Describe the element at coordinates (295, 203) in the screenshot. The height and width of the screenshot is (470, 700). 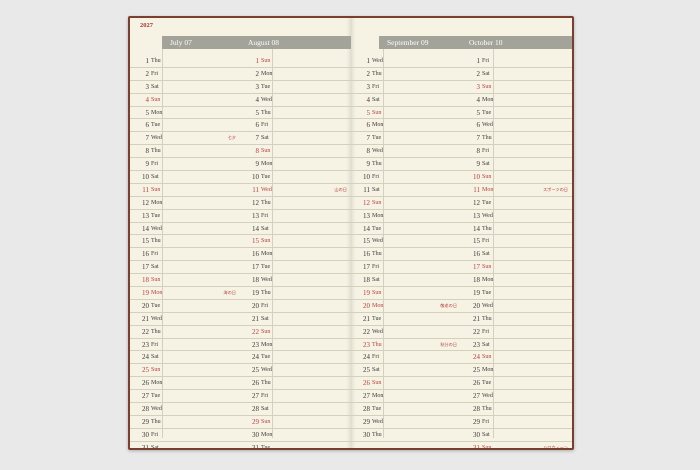
I see `day-row: 12 Thu` at that location.